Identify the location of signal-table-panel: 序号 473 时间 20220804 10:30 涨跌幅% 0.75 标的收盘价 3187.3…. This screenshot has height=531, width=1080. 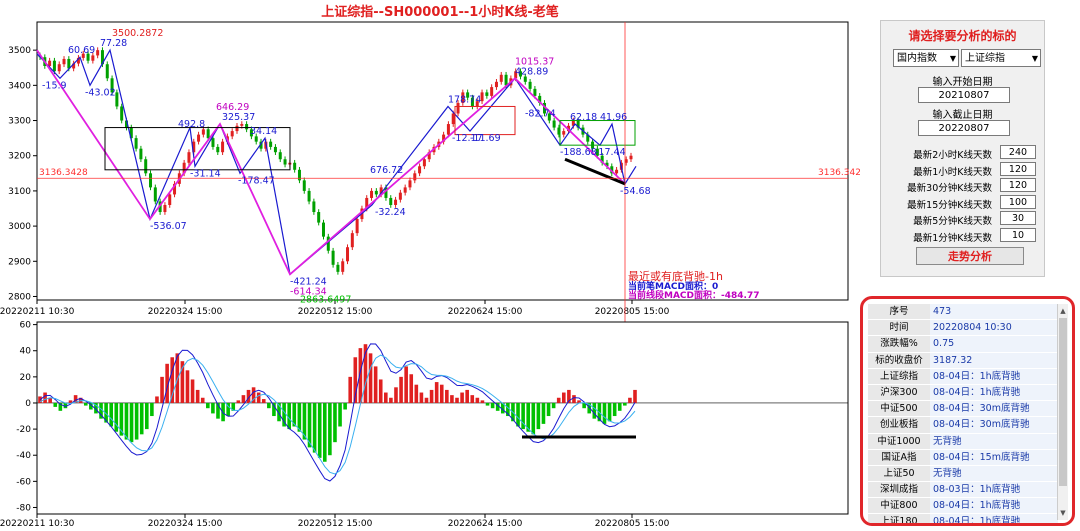
(967, 411).